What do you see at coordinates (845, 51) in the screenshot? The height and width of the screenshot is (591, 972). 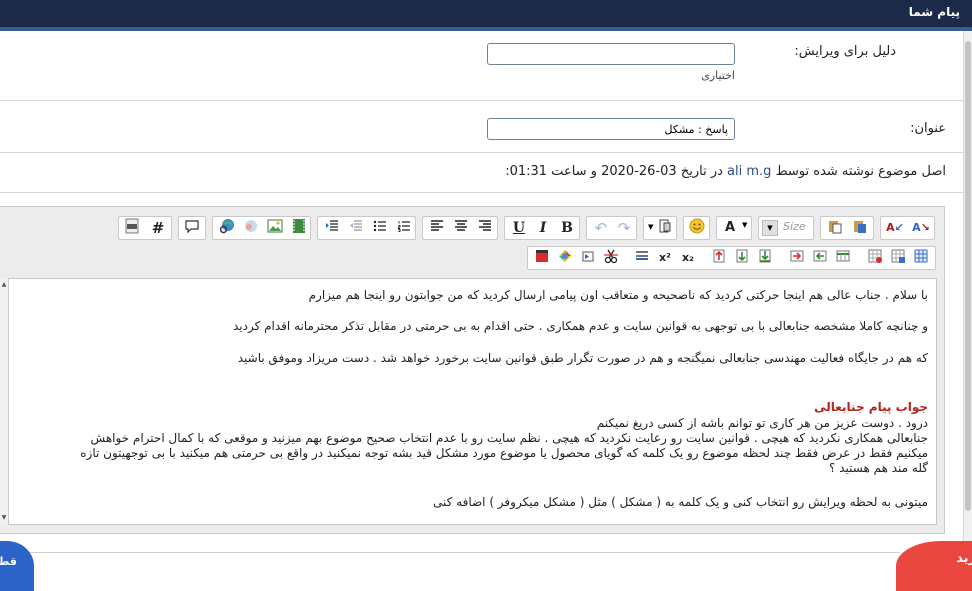 I see `edit-reason-label: دلیل برای ویرایش:` at bounding box center [845, 51].